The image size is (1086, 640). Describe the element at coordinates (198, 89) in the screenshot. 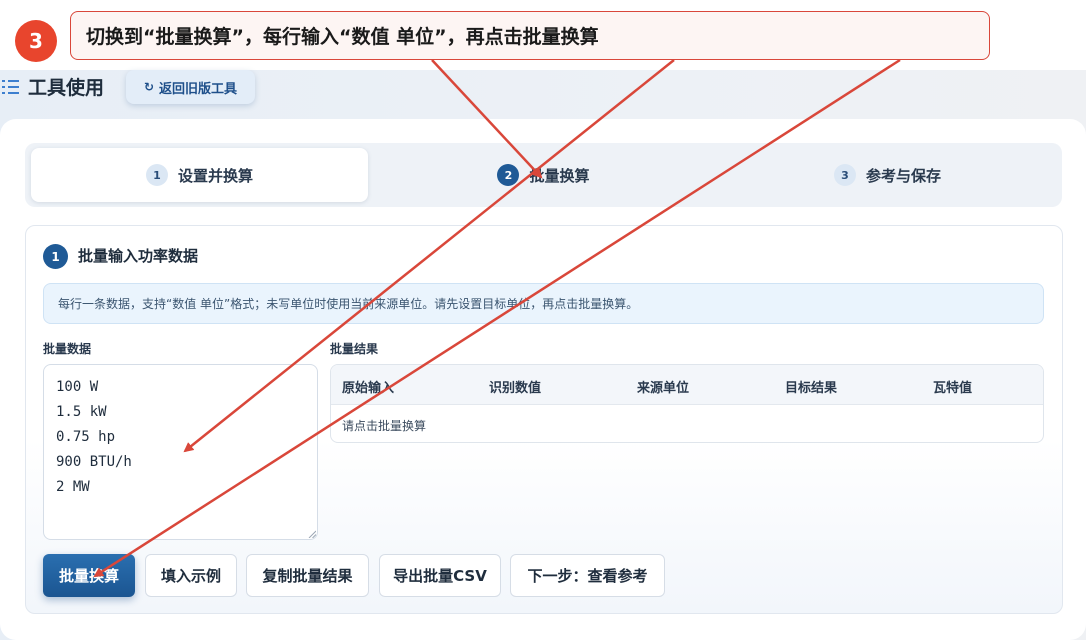

I see `return-old-tool-label: 返回旧版工具` at that location.